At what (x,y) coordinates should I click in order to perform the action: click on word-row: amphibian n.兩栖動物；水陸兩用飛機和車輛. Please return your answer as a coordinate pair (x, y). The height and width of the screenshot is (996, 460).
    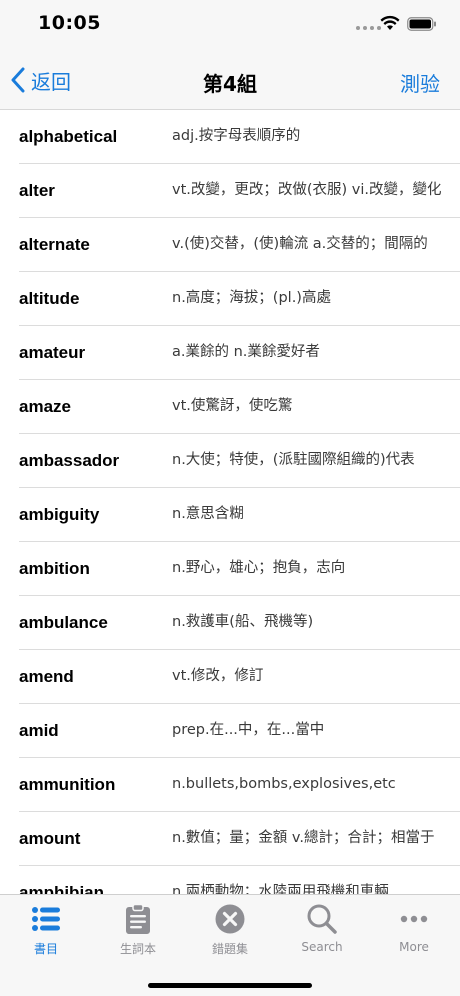
    Looking at the image, I should click on (239, 880).